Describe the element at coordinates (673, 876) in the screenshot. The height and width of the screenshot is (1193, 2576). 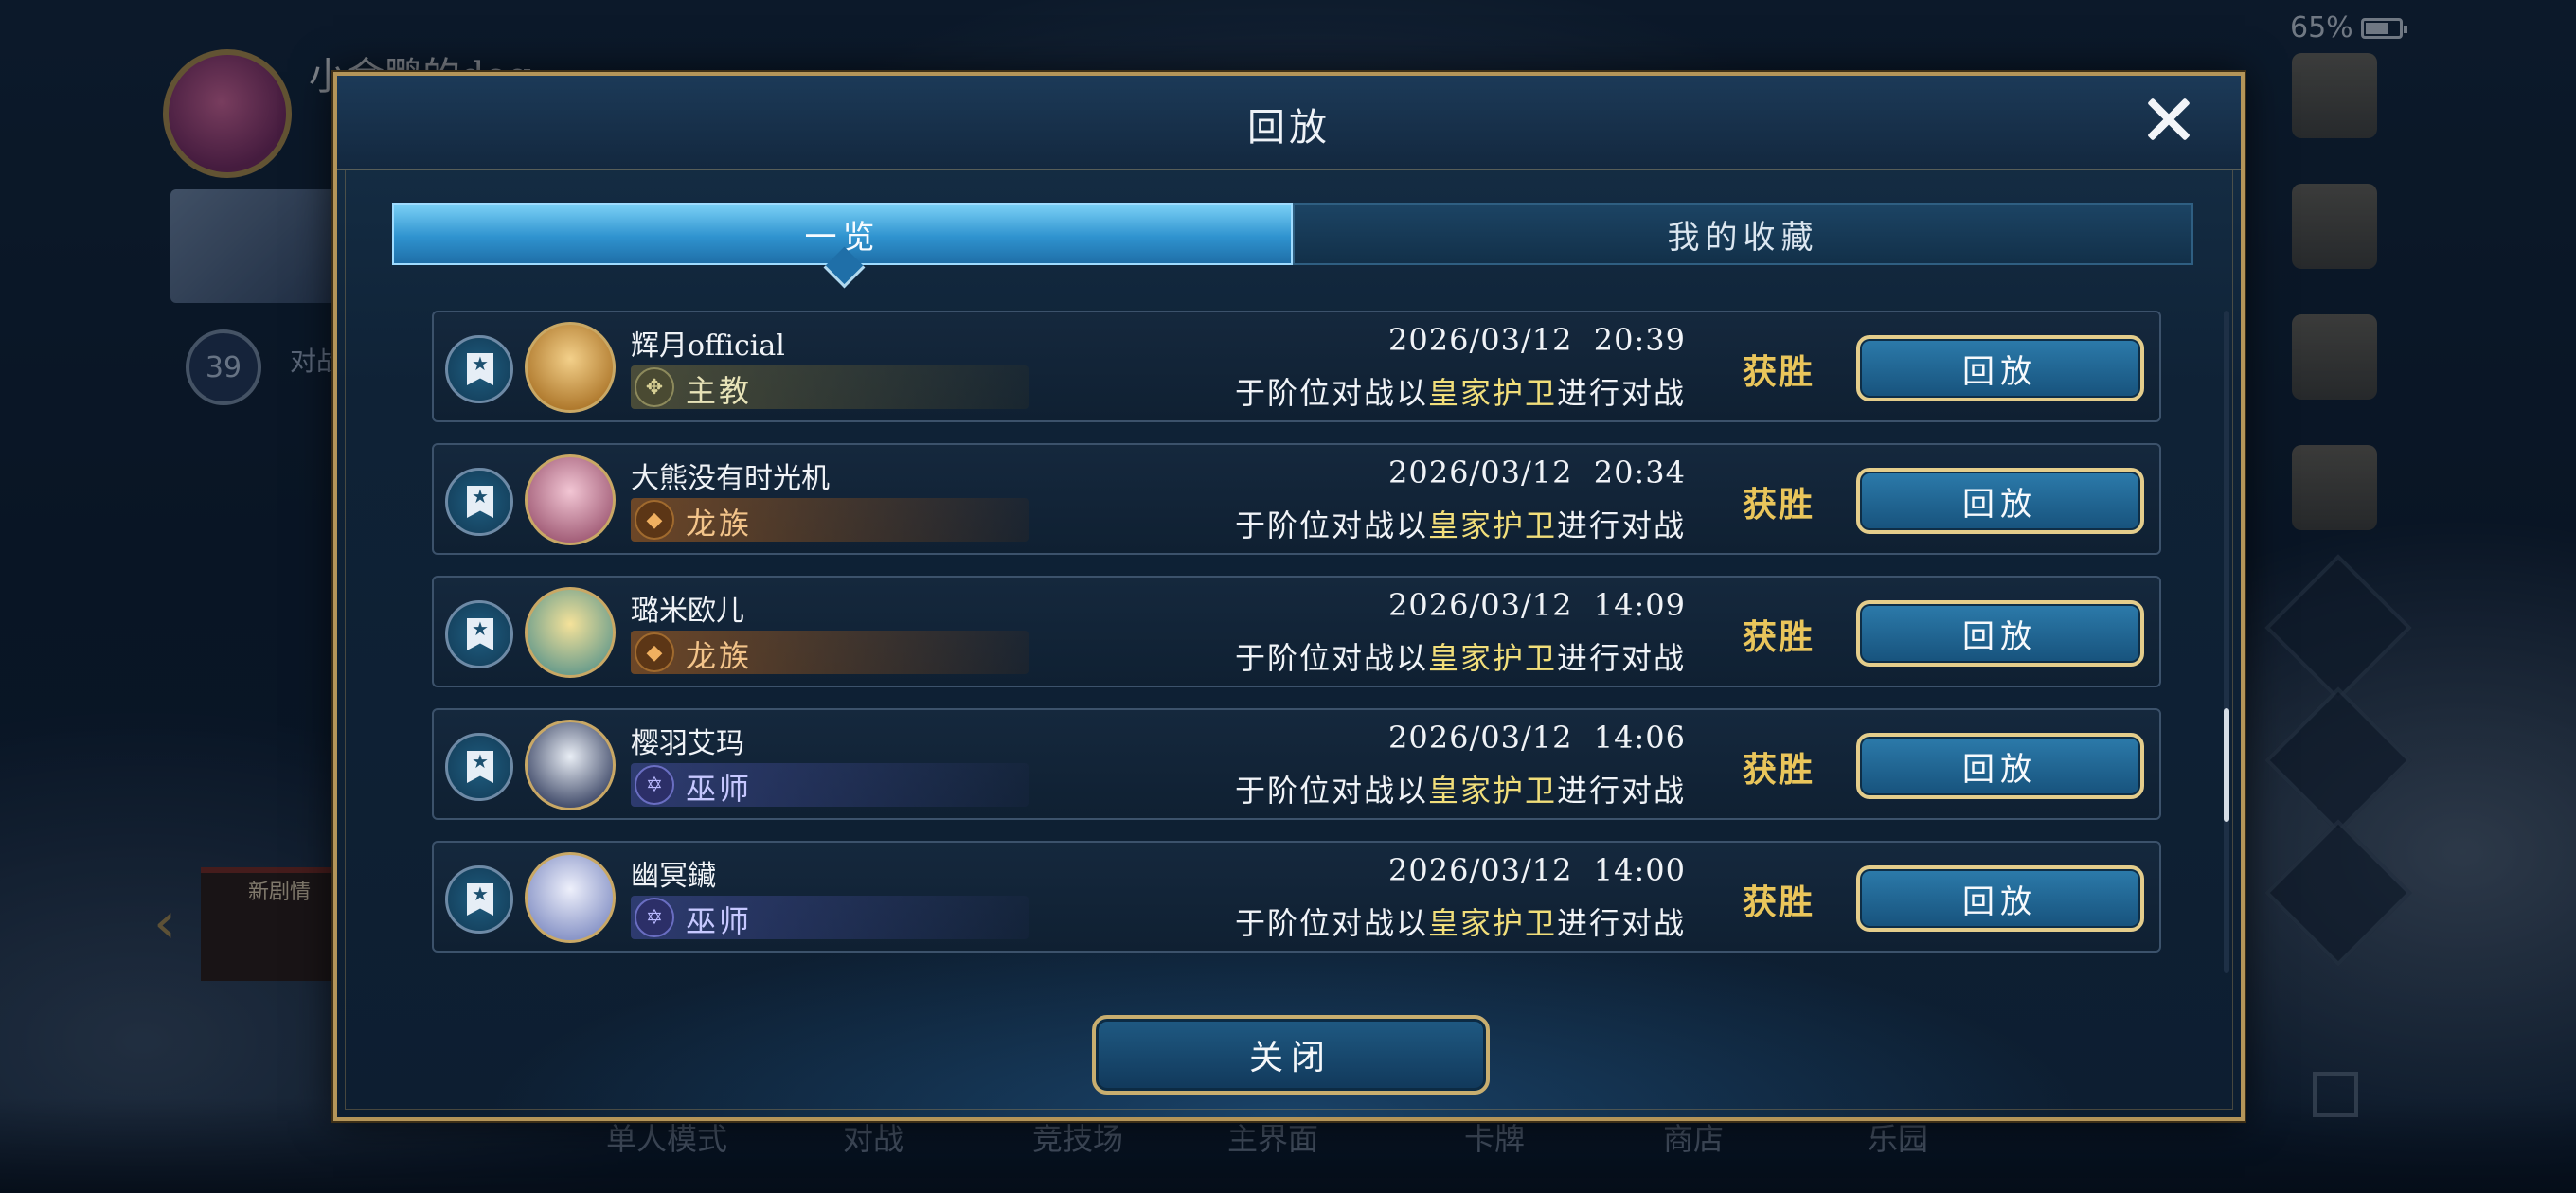
I see `opponent-name: 幽冥鑶` at that location.